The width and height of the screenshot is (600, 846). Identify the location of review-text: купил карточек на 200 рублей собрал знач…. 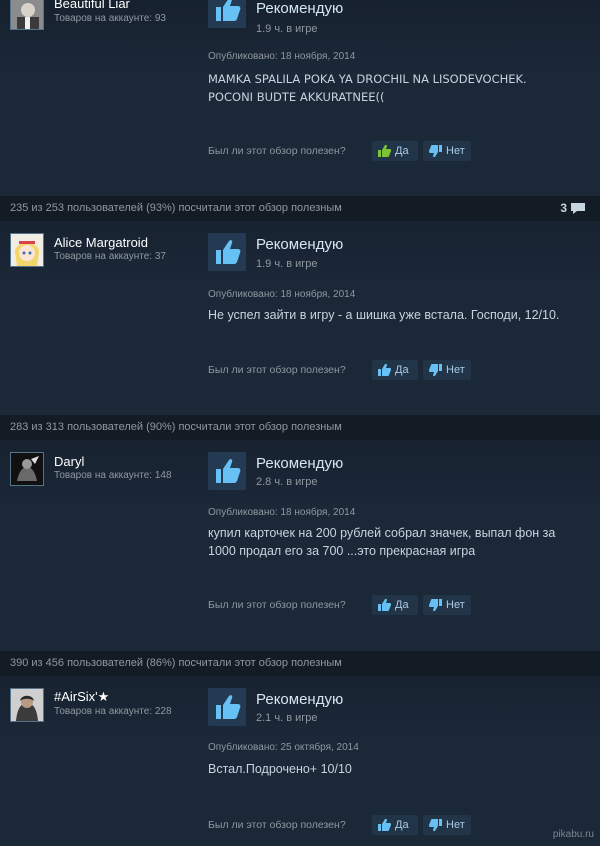
(382, 542).